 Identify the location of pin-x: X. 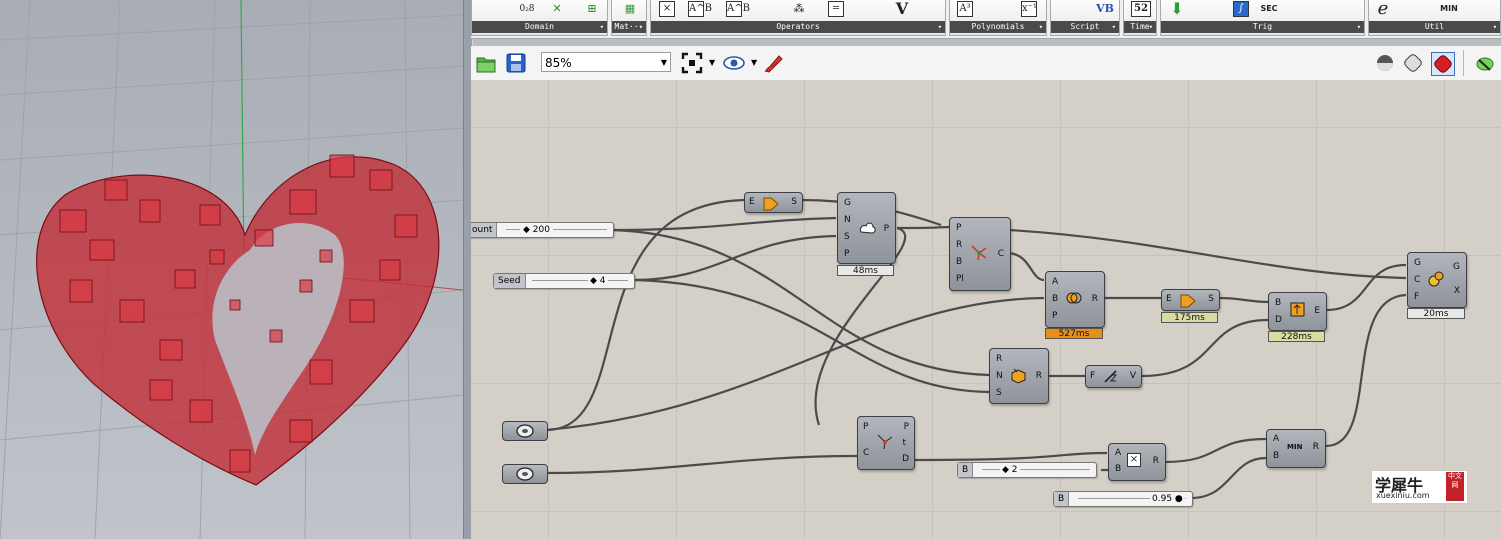
(1457, 291).